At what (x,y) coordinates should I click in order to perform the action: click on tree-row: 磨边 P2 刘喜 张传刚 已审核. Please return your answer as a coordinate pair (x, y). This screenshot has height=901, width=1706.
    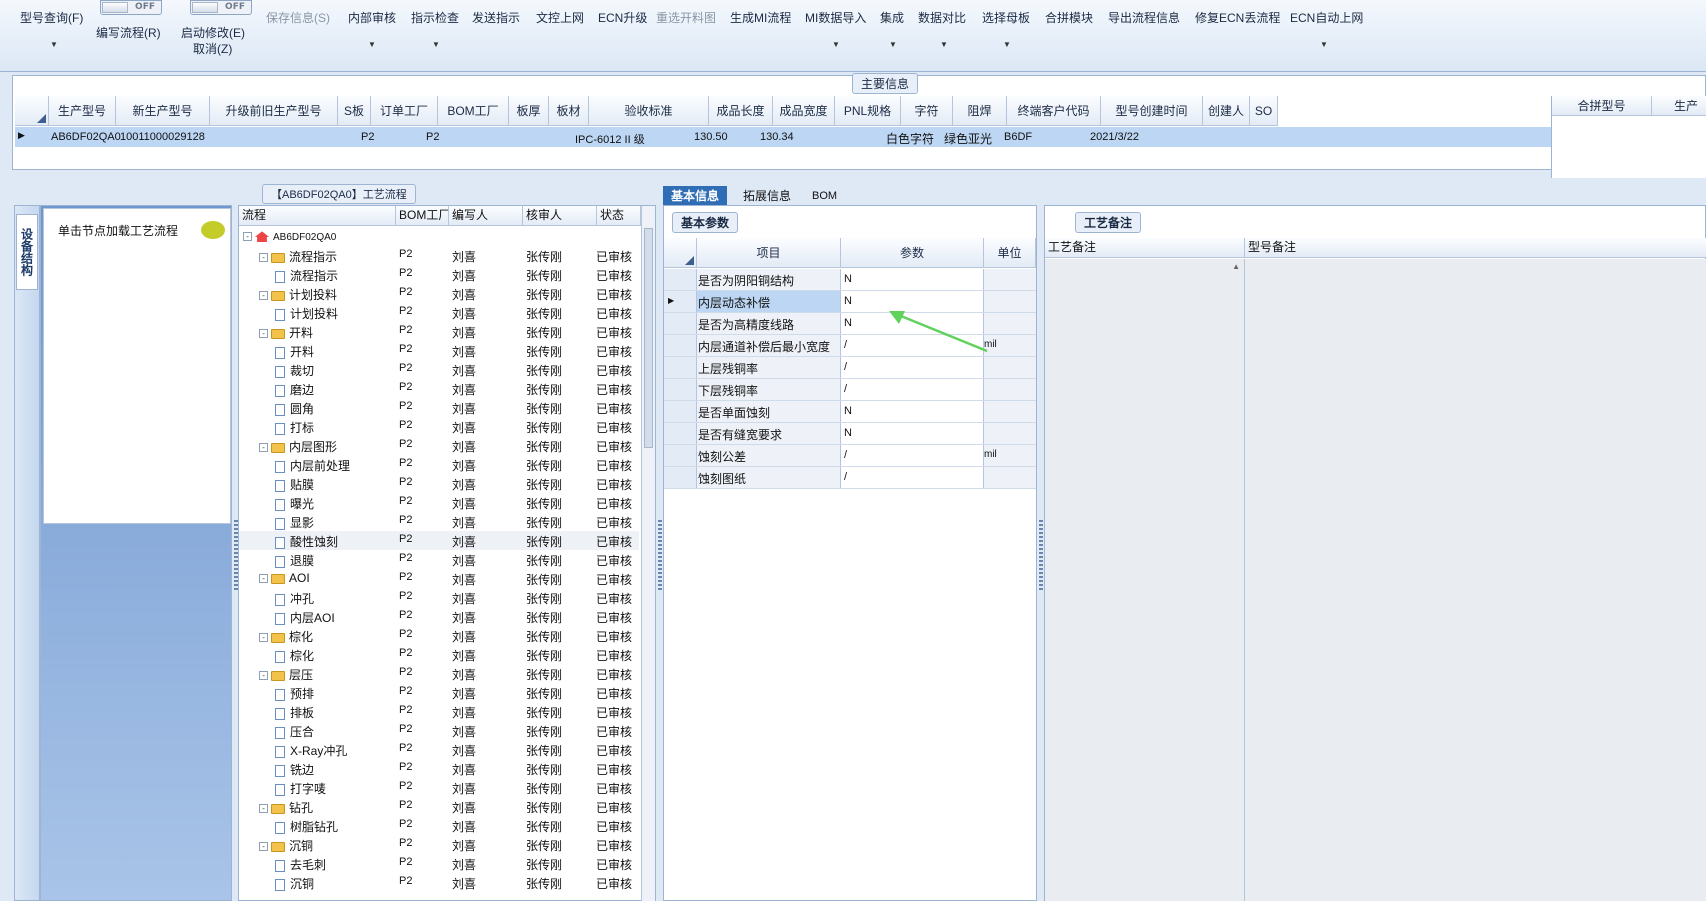
    Looking at the image, I should click on (439, 388).